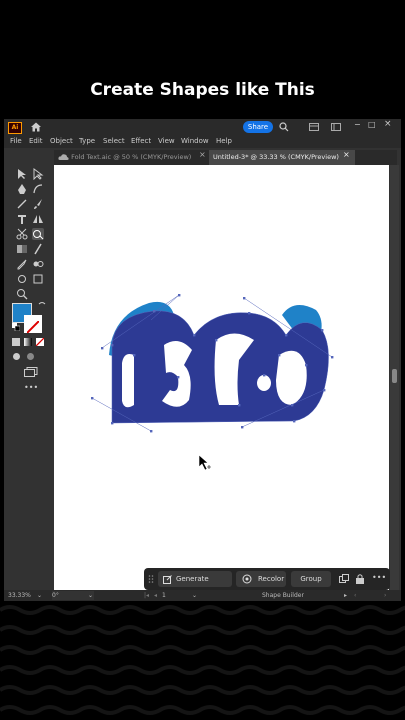  Describe the element at coordinates (42, 305) in the screenshot. I see `swap-colors-icon` at that location.